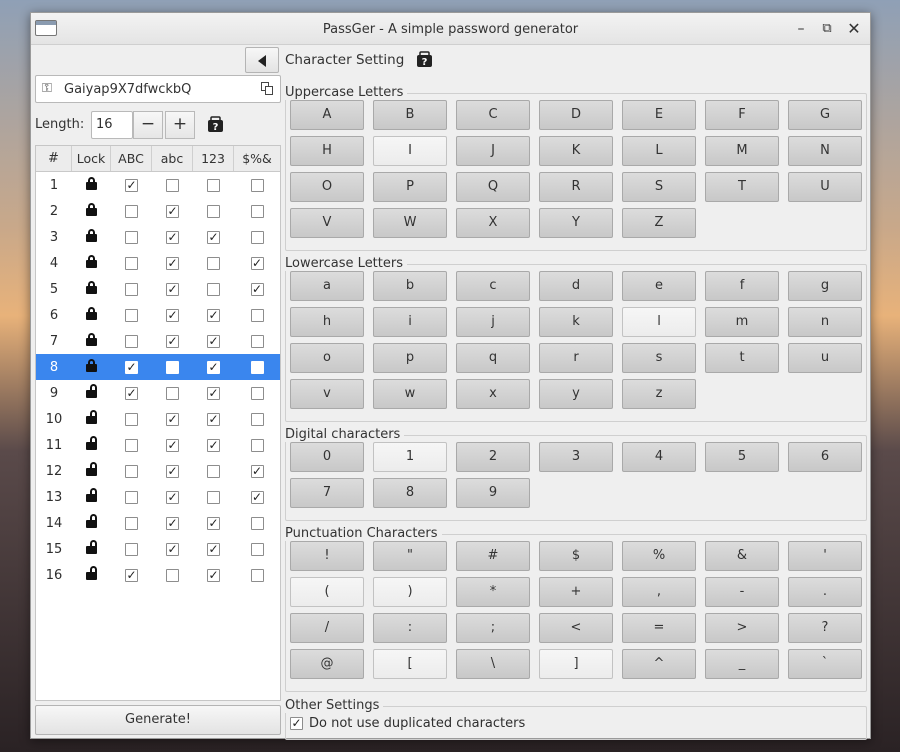 Image resolution: width=900 pixels, height=752 pixels. Describe the element at coordinates (576, 556) in the screenshot. I see `char-toggle-button: $` at that location.